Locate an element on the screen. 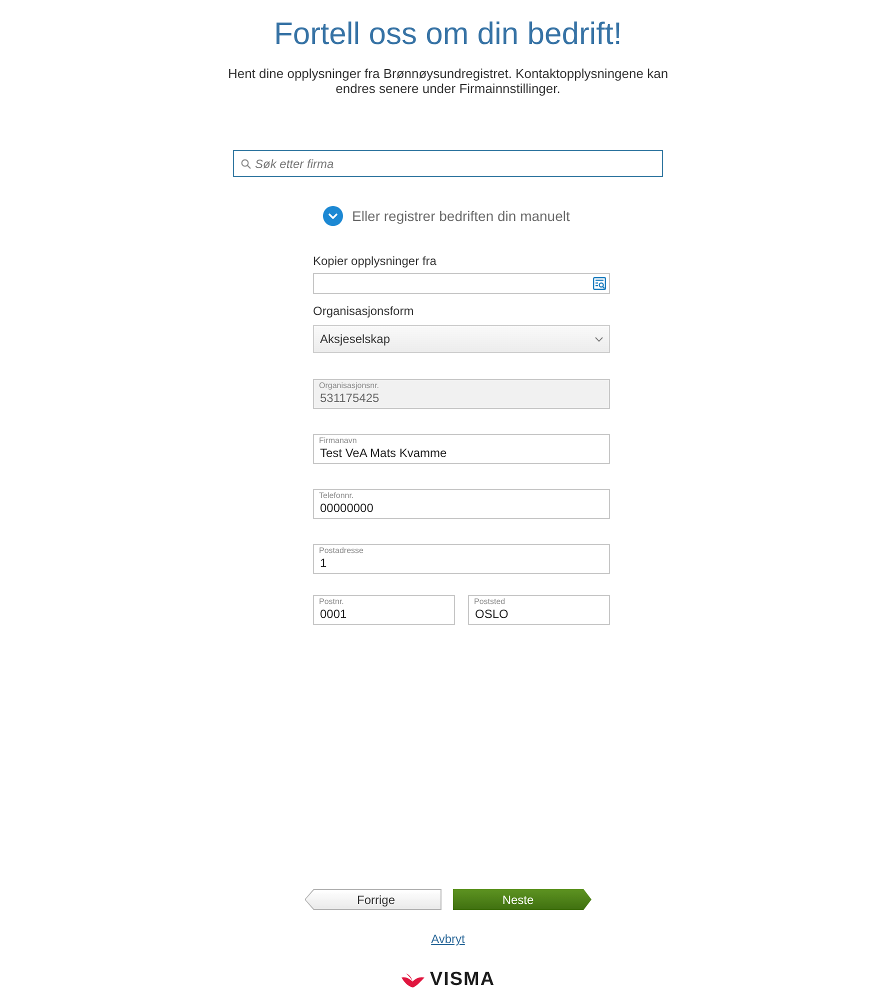  intro-text: Hent dine opplysninger fra Brønnøysundregistret. Kontaktopplysningene kan endres senere under Firmainnstillinger. is located at coordinates (448, 81).